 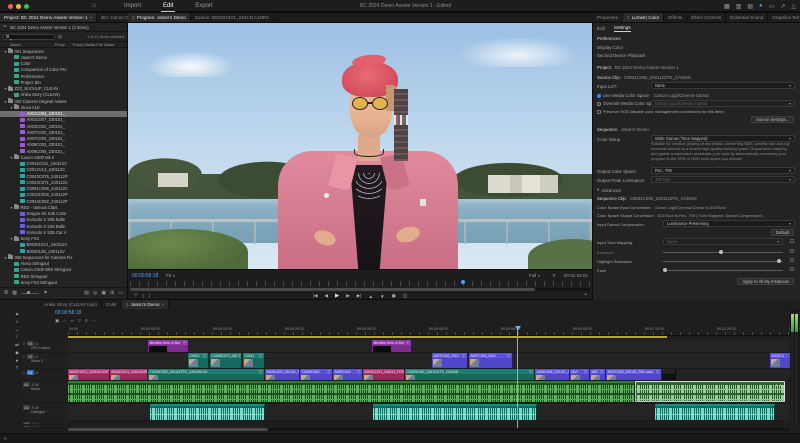 I want to click on timeline-timecode: 00:00:56:18, so click(x=68, y=313).